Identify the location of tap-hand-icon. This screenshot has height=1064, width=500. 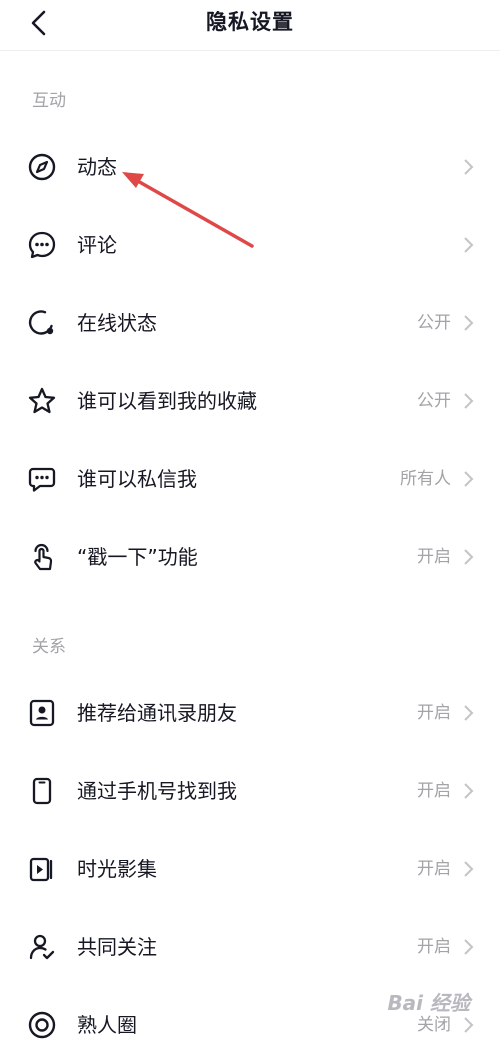
(43, 557).